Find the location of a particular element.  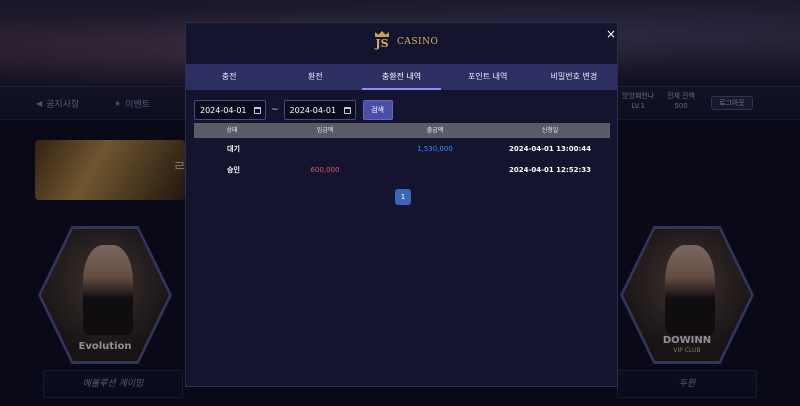

tab-withdraw: 환전 is located at coordinates (315, 77).